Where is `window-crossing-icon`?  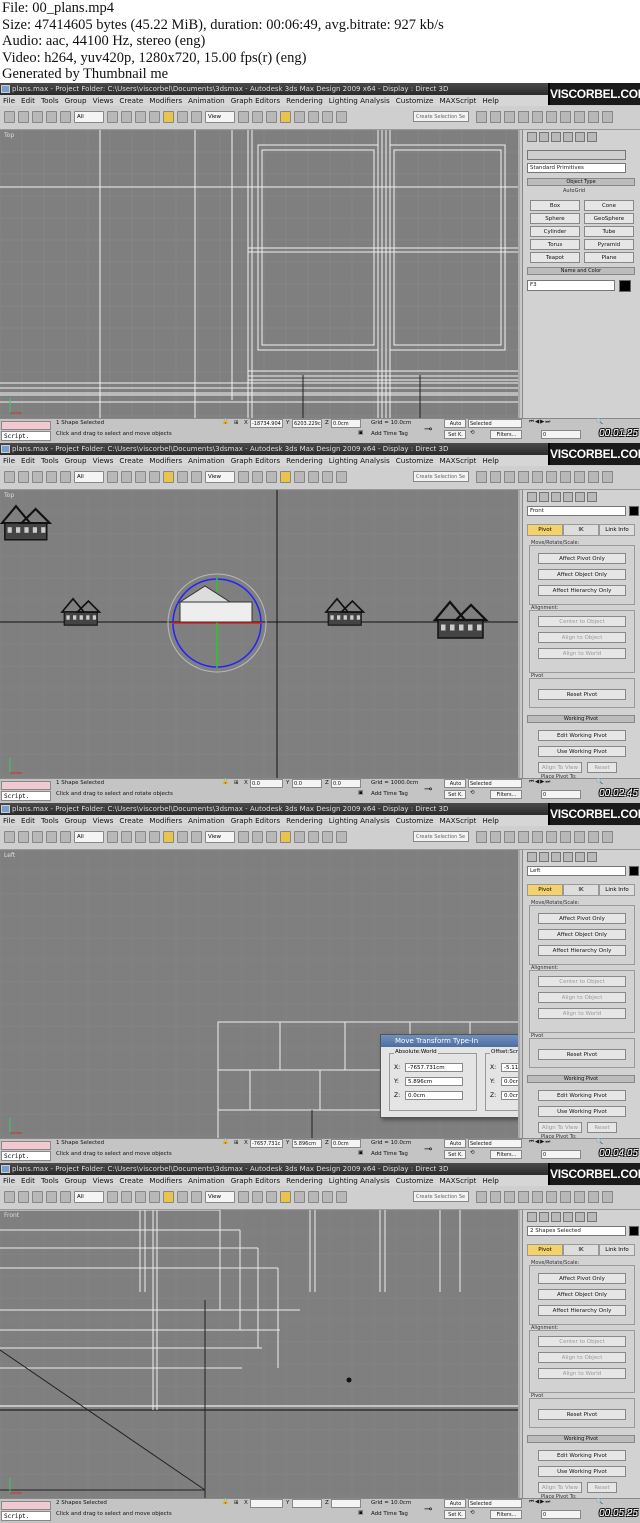 window-crossing-icon is located at coordinates (154, 477).